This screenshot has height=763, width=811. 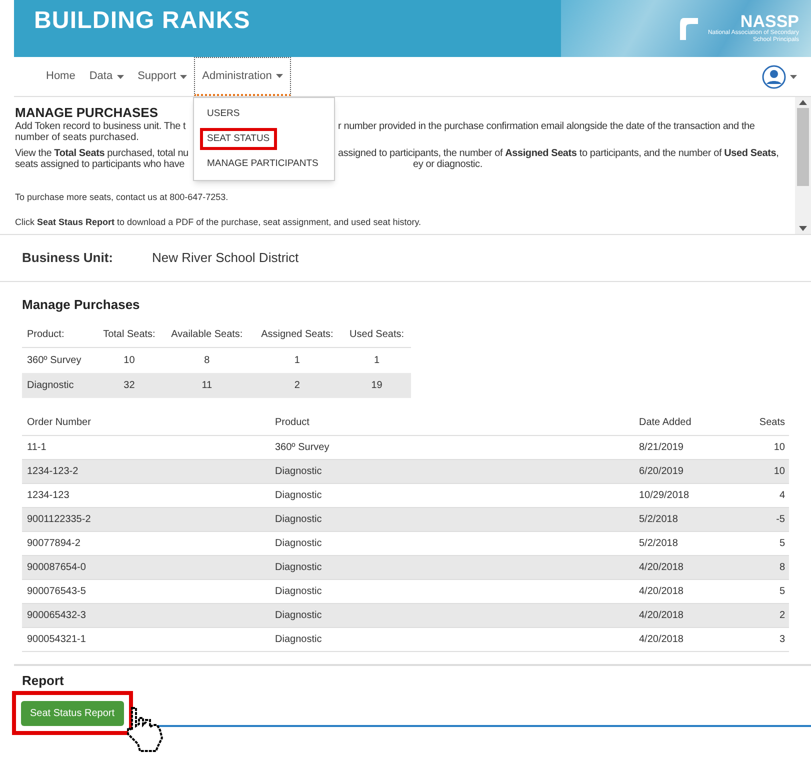 What do you see at coordinates (558, 153) in the screenshot?
I see `info-text: assigned to participants, the number of Assigned Seats to participants, and the number of Used Seats,` at bounding box center [558, 153].